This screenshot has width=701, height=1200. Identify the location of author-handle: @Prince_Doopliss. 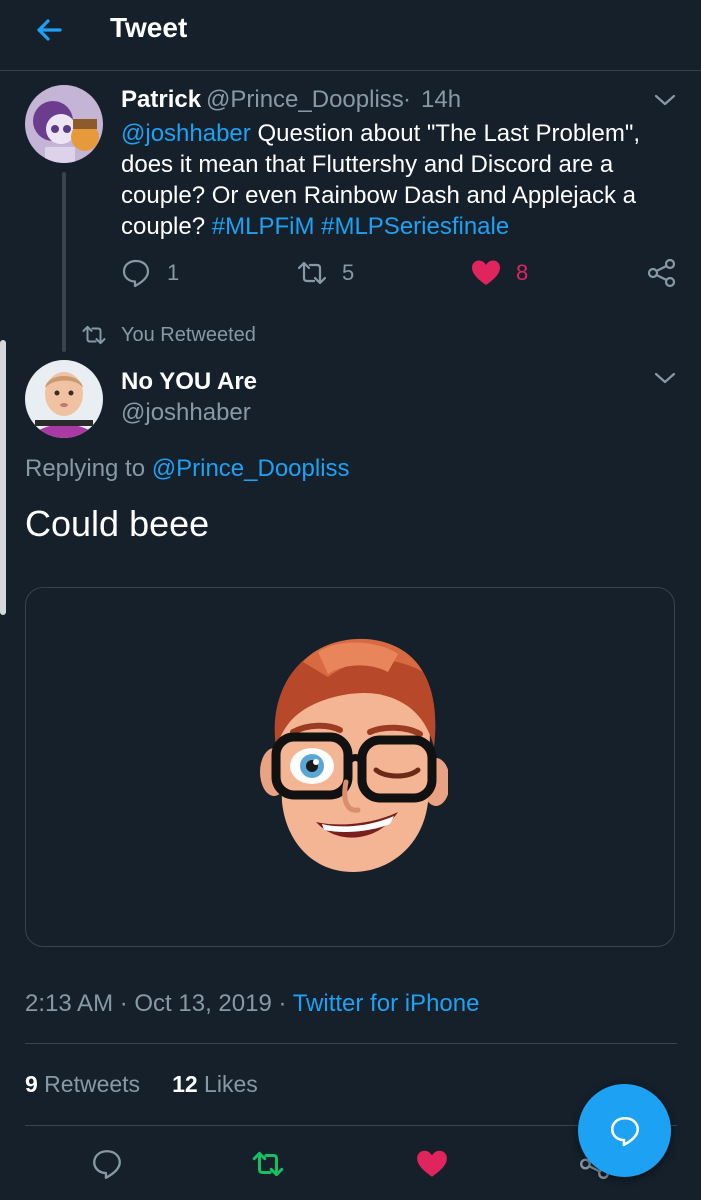
(305, 100).